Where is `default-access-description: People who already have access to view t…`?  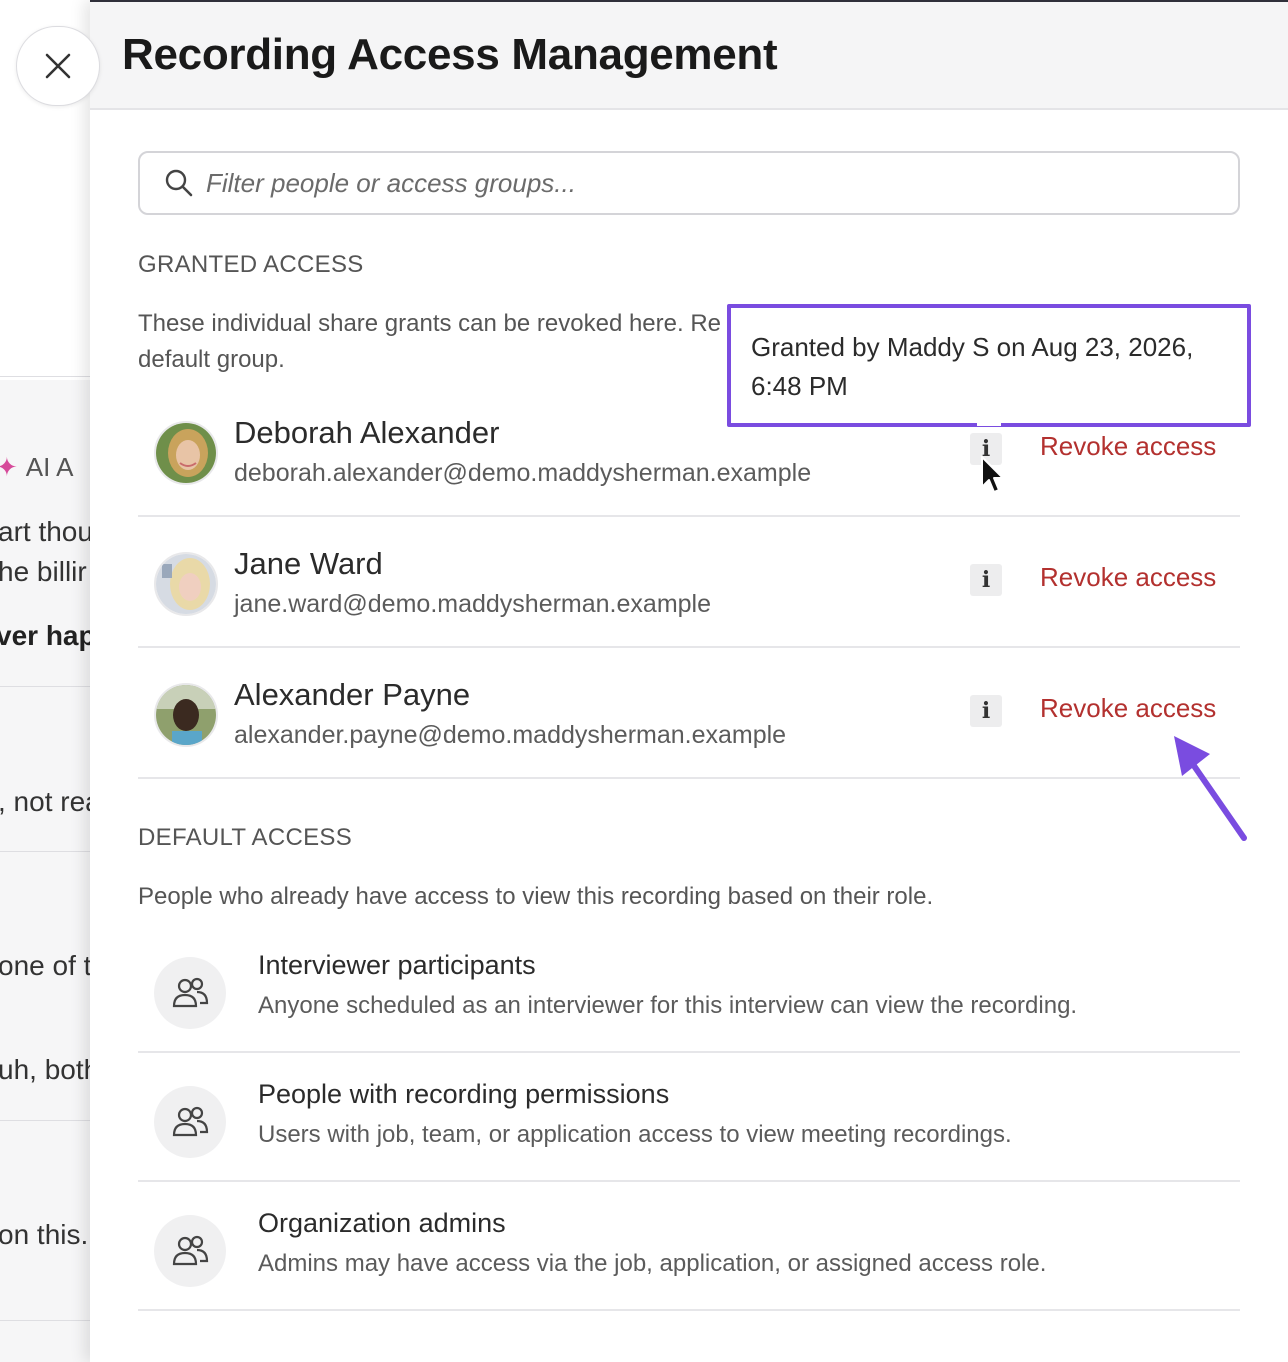
default-access-description: People who already have access to view t… is located at coordinates (536, 896).